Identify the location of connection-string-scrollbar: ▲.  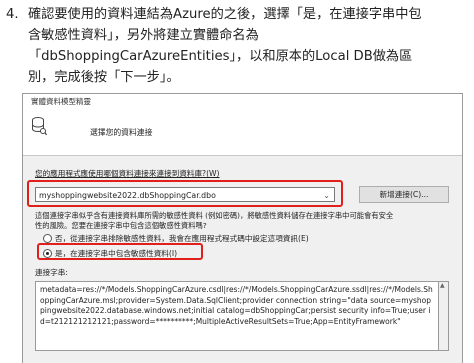
(444, 316).